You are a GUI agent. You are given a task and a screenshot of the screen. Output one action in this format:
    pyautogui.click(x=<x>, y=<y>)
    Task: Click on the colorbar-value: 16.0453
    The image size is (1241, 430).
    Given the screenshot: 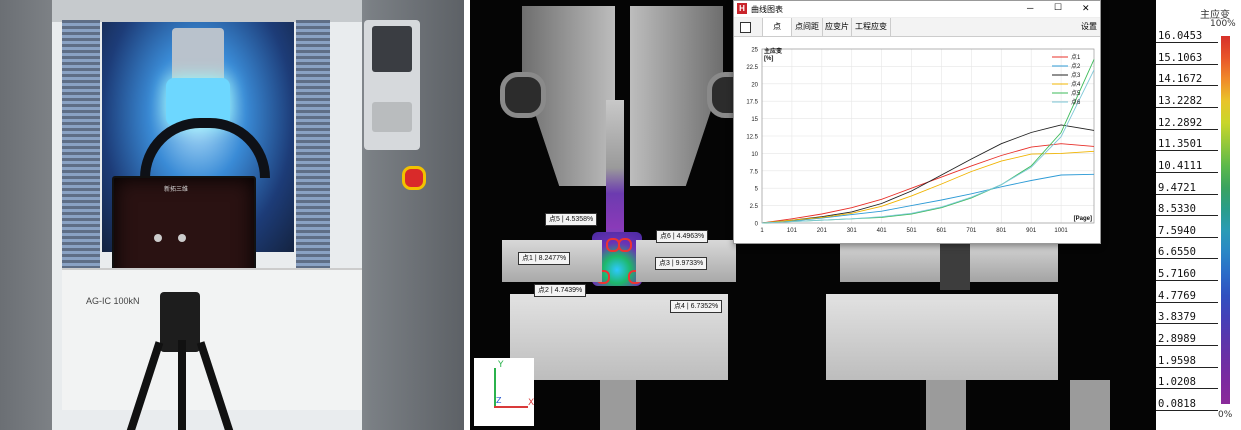 What is the action you would take?
    pyautogui.click(x=1180, y=36)
    